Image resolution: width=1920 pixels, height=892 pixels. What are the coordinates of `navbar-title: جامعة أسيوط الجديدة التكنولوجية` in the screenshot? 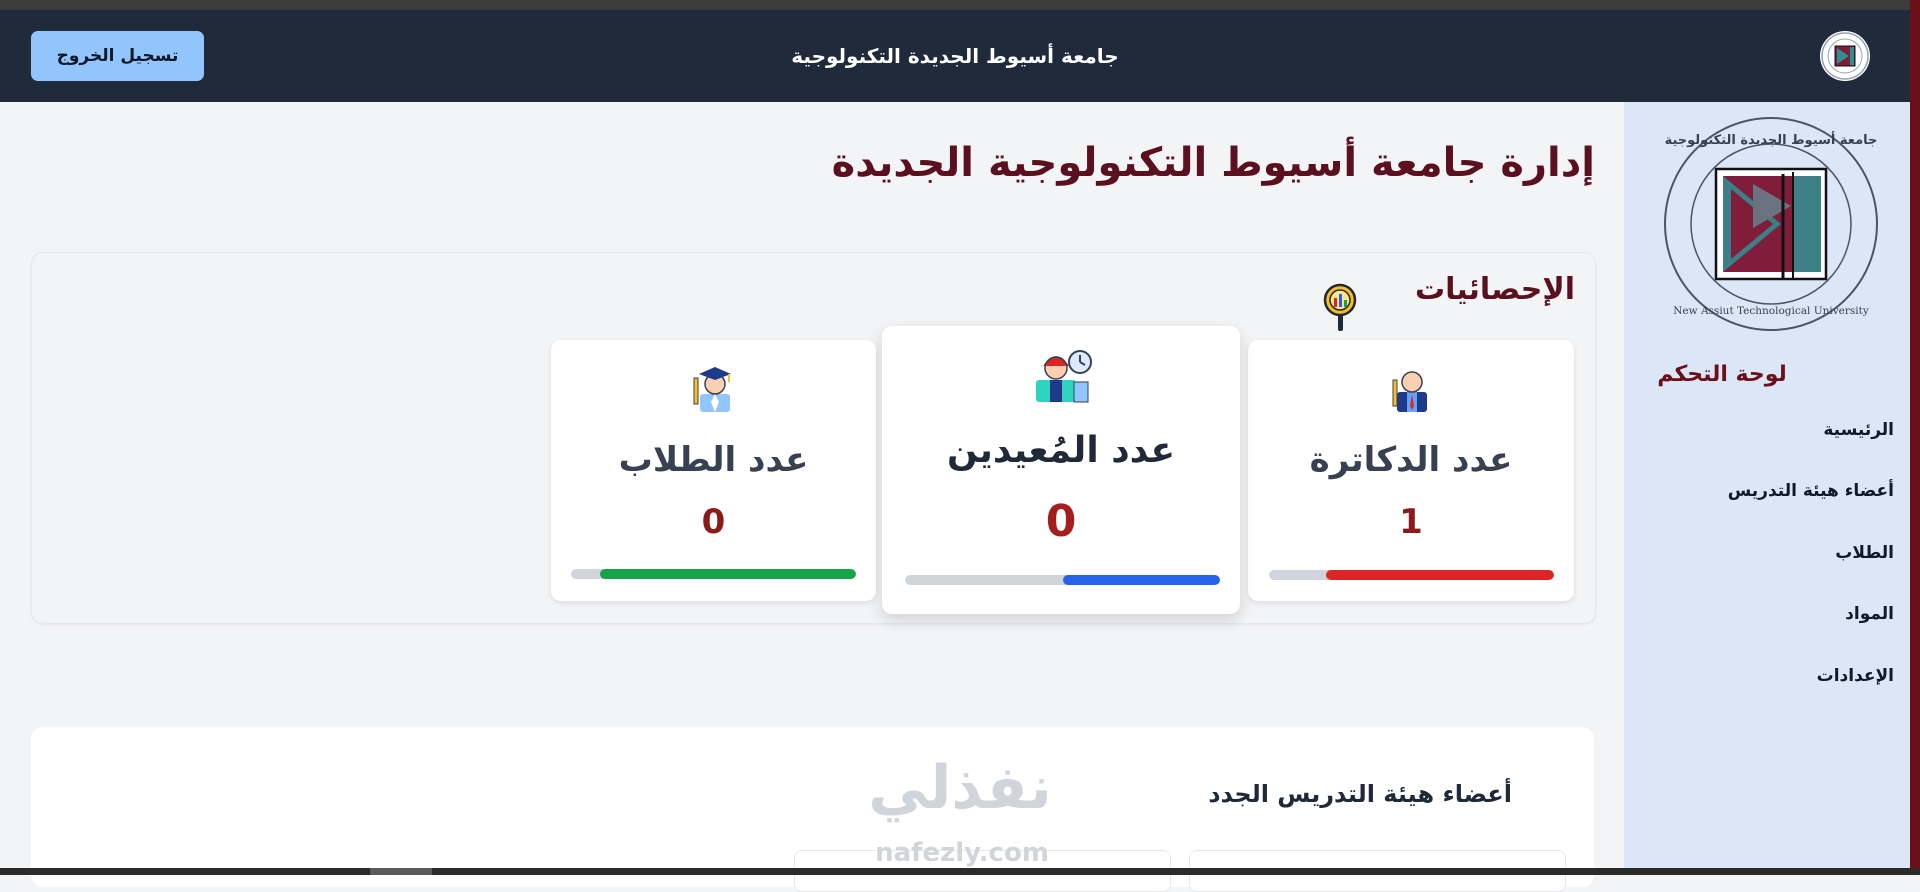 It's located at (955, 56).